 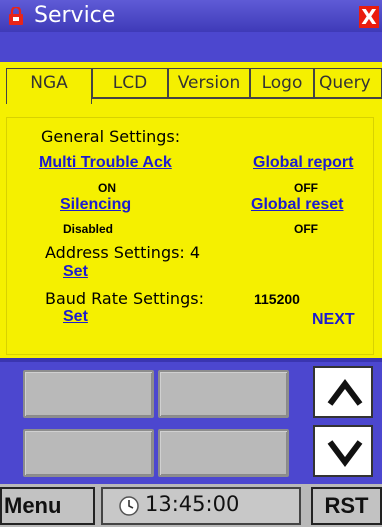 I want to click on clock: 13:45:00, so click(x=201, y=506).